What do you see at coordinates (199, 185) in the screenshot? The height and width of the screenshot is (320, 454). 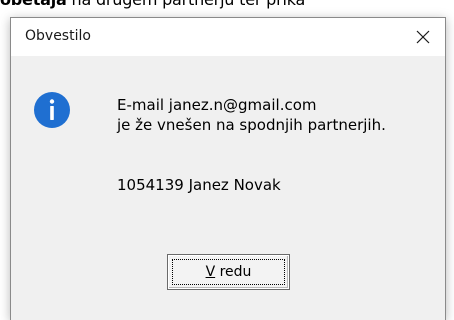 I see `partner-entry: 1054139 Janez Novak` at bounding box center [199, 185].